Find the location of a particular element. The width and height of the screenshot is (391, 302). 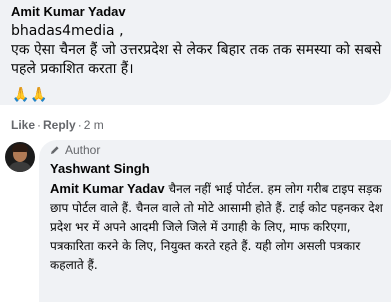

avatar-hair is located at coordinates (20, 148).